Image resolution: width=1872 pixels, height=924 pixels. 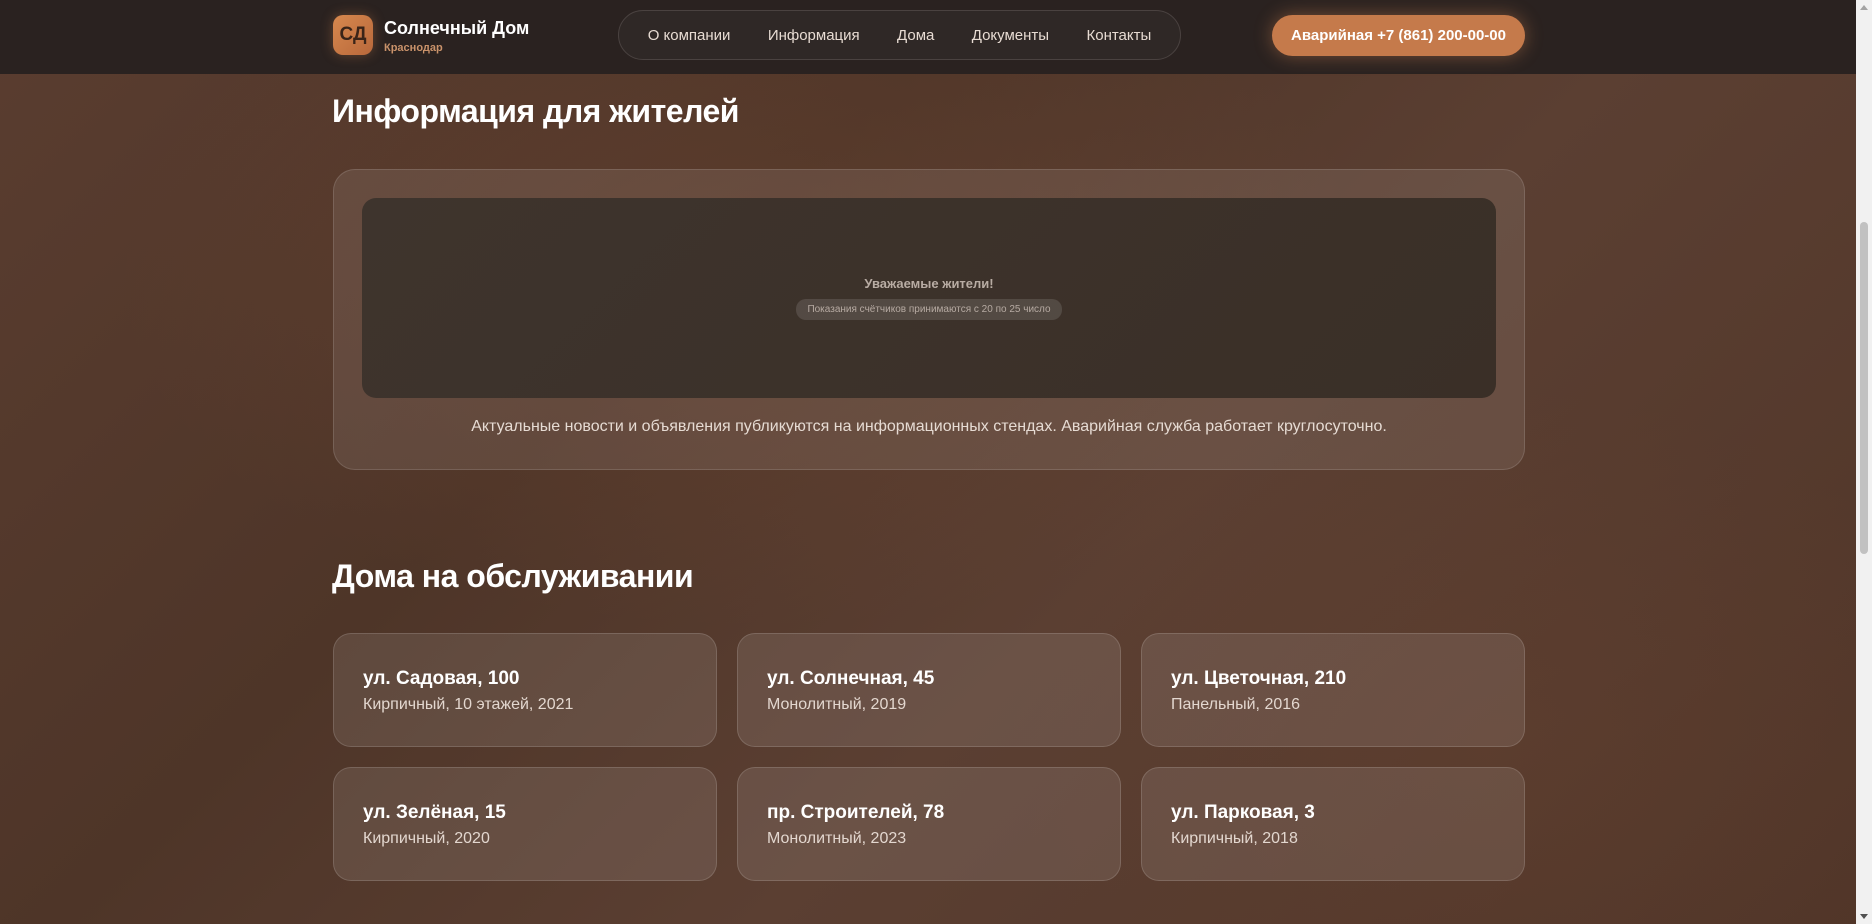 I want to click on house-card: ул. Цветочная, 210 Панельный, 2016, so click(x=1333, y=690).